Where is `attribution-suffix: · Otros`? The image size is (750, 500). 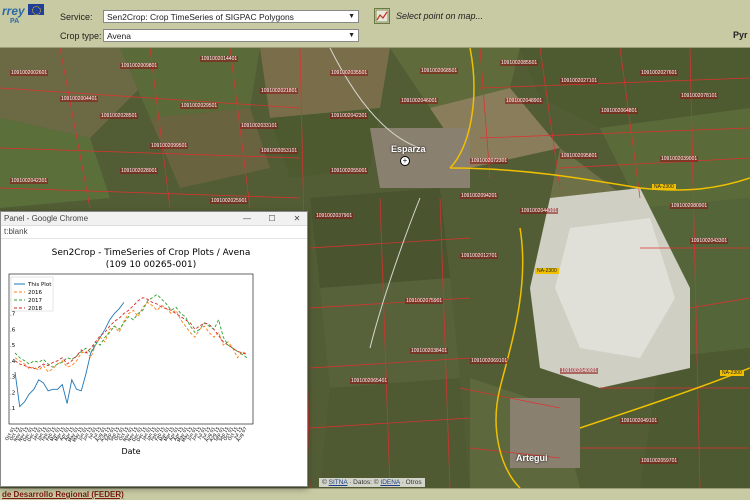
attribution-suffix: · Otros is located at coordinates (410, 482).